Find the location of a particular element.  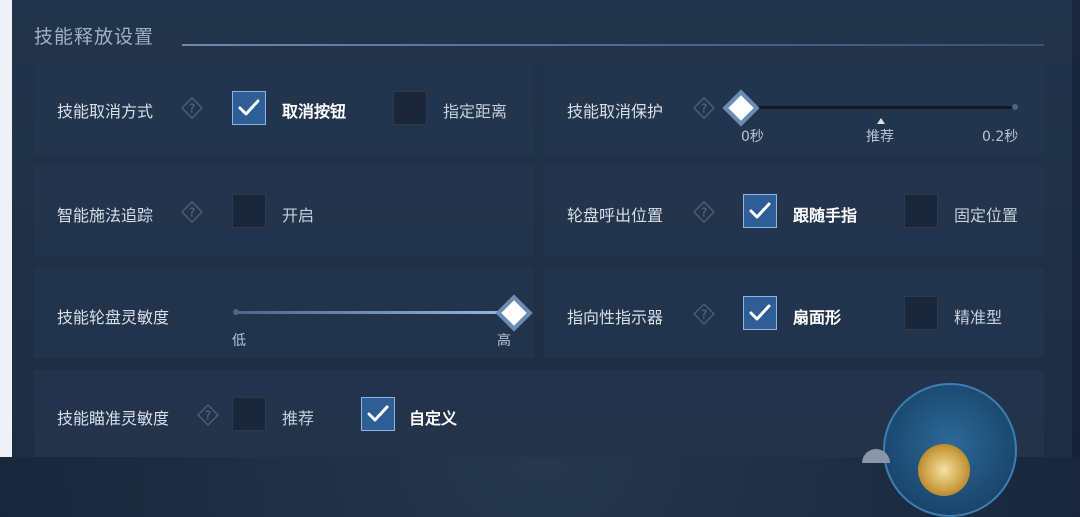

fixed-position-option: 固定位置 is located at coordinates (986, 214).